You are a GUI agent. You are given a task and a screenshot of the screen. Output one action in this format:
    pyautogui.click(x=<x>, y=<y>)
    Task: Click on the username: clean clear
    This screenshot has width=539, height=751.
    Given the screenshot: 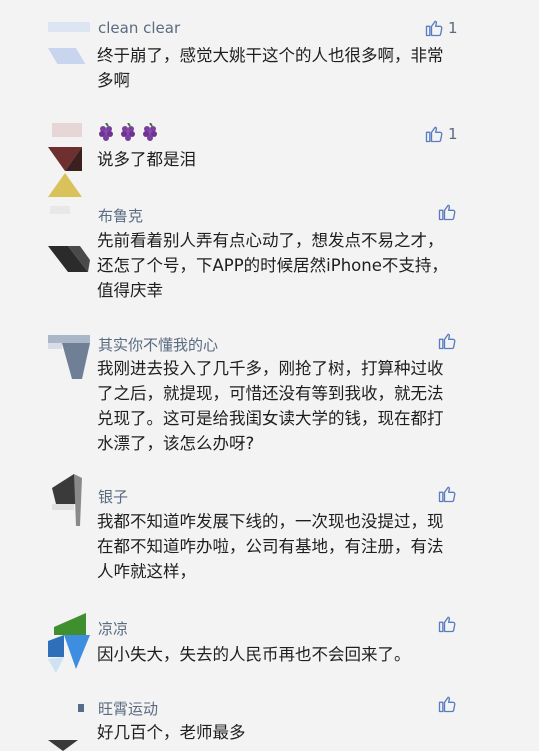 What is the action you would take?
    pyautogui.click(x=139, y=28)
    